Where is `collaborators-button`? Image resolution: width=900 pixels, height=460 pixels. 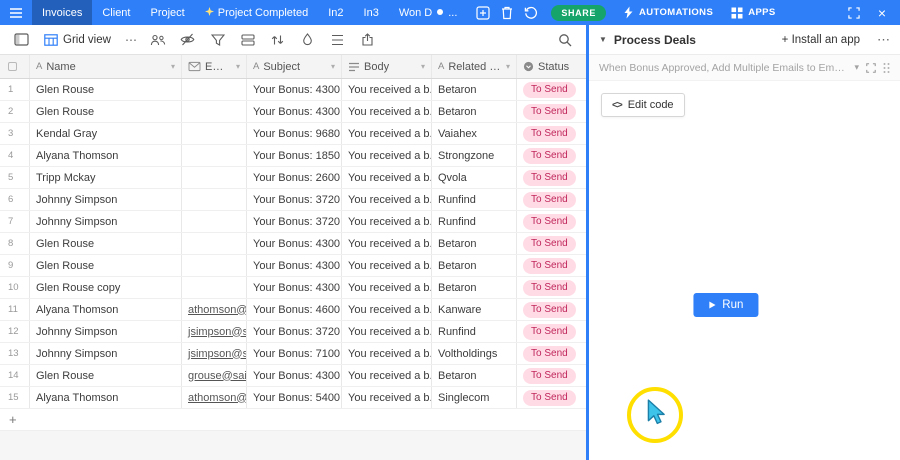 collaborators-button is located at coordinates (158, 40).